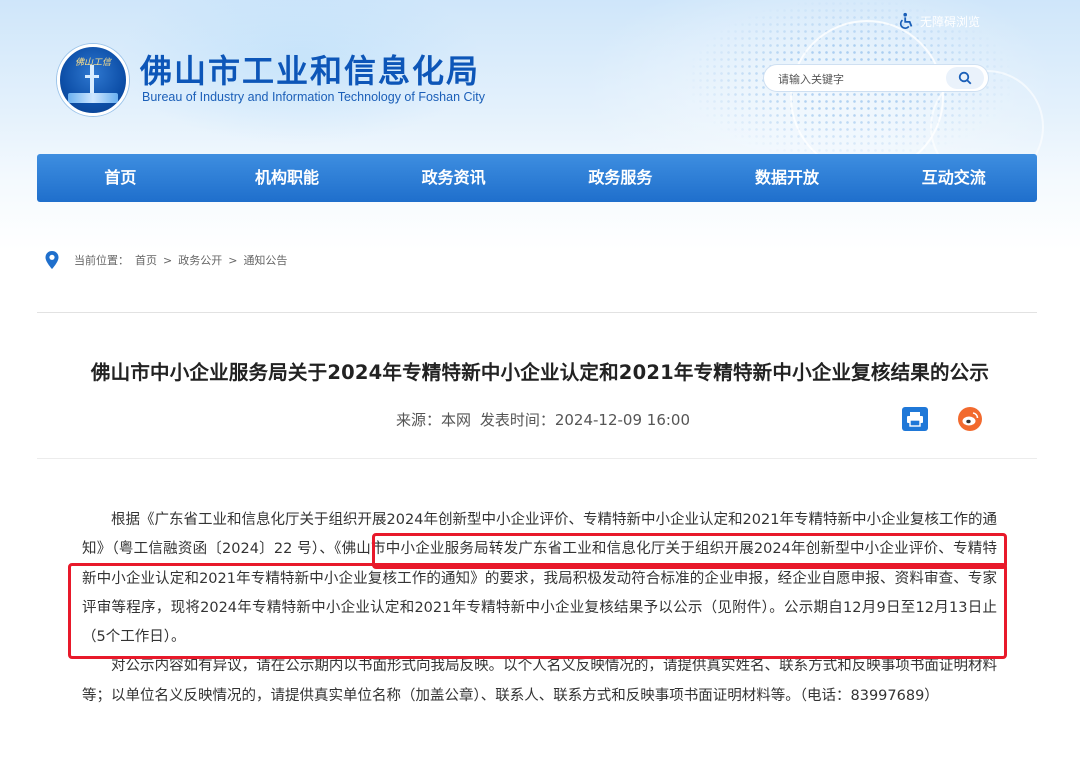 The image size is (1080, 775). I want to click on publish-label: 发表时间：, so click(517, 420).